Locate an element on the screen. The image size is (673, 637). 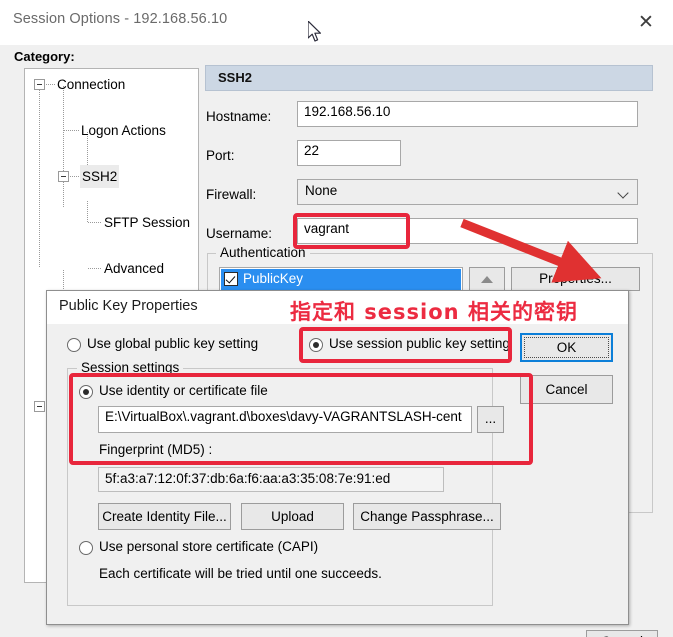
radio-use-capi-certificate is located at coordinates (86, 548).